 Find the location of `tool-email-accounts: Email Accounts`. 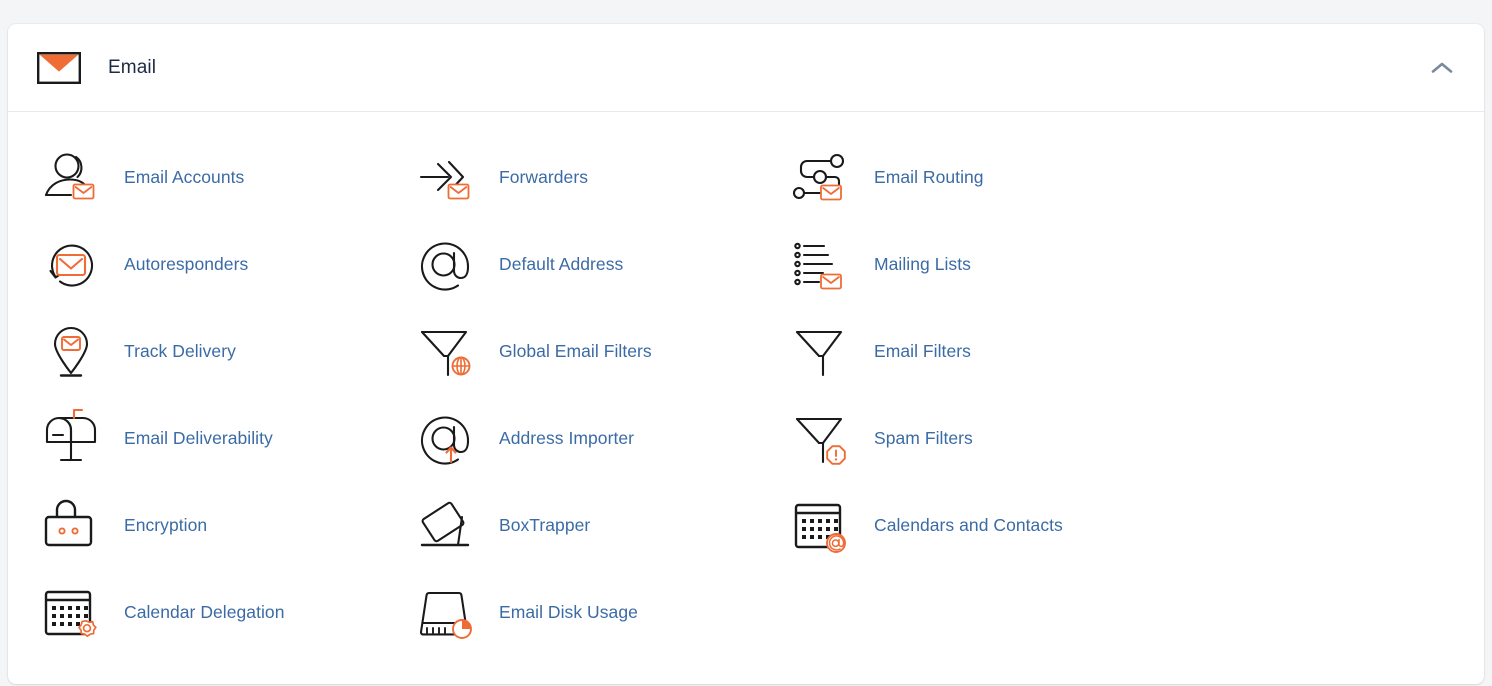

tool-email-accounts: Email Accounts is located at coordinates (229, 177).